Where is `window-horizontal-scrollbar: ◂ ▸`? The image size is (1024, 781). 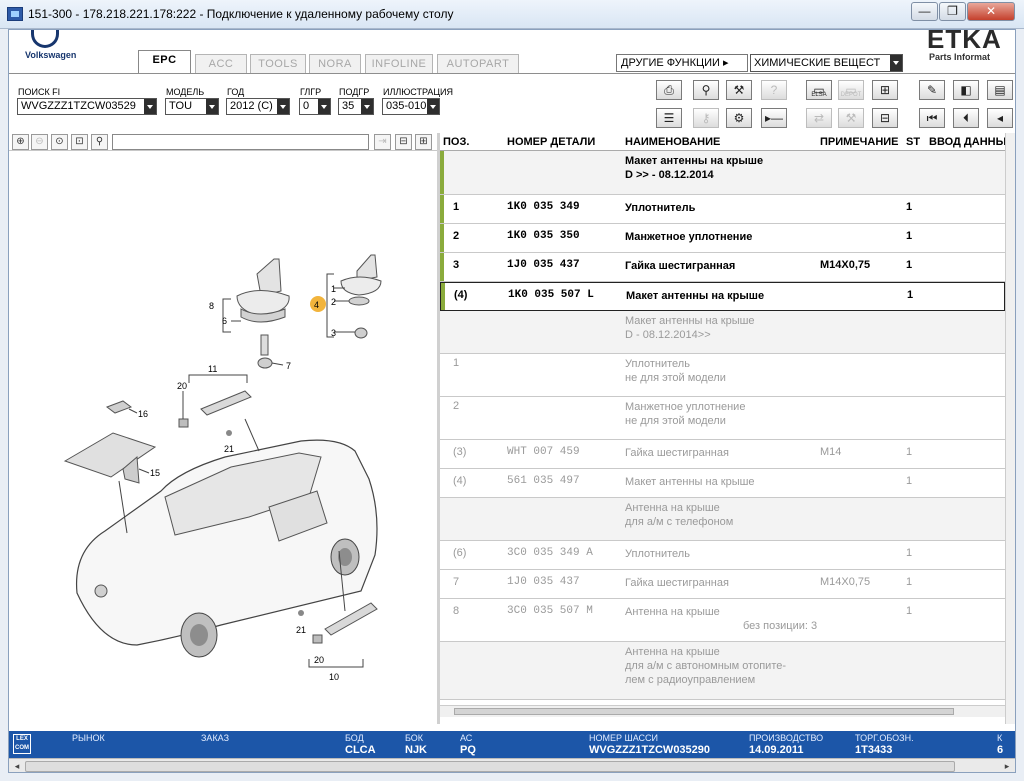
window-horizontal-scrollbar: ◂ ▸ is located at coordinates (512, 765).